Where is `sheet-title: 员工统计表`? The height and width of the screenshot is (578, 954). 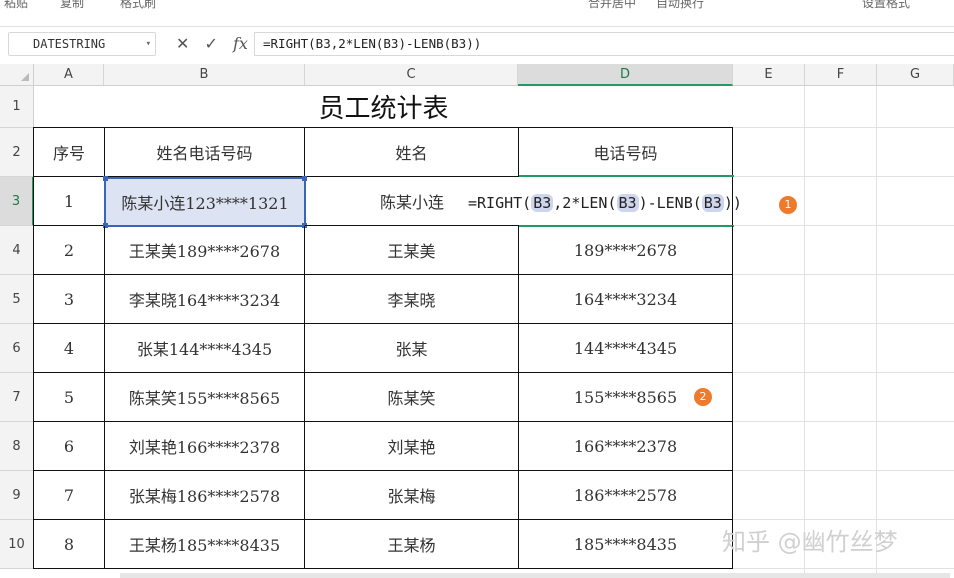 sheet-title: 员工统计表 is located at coordinates (383, 107).